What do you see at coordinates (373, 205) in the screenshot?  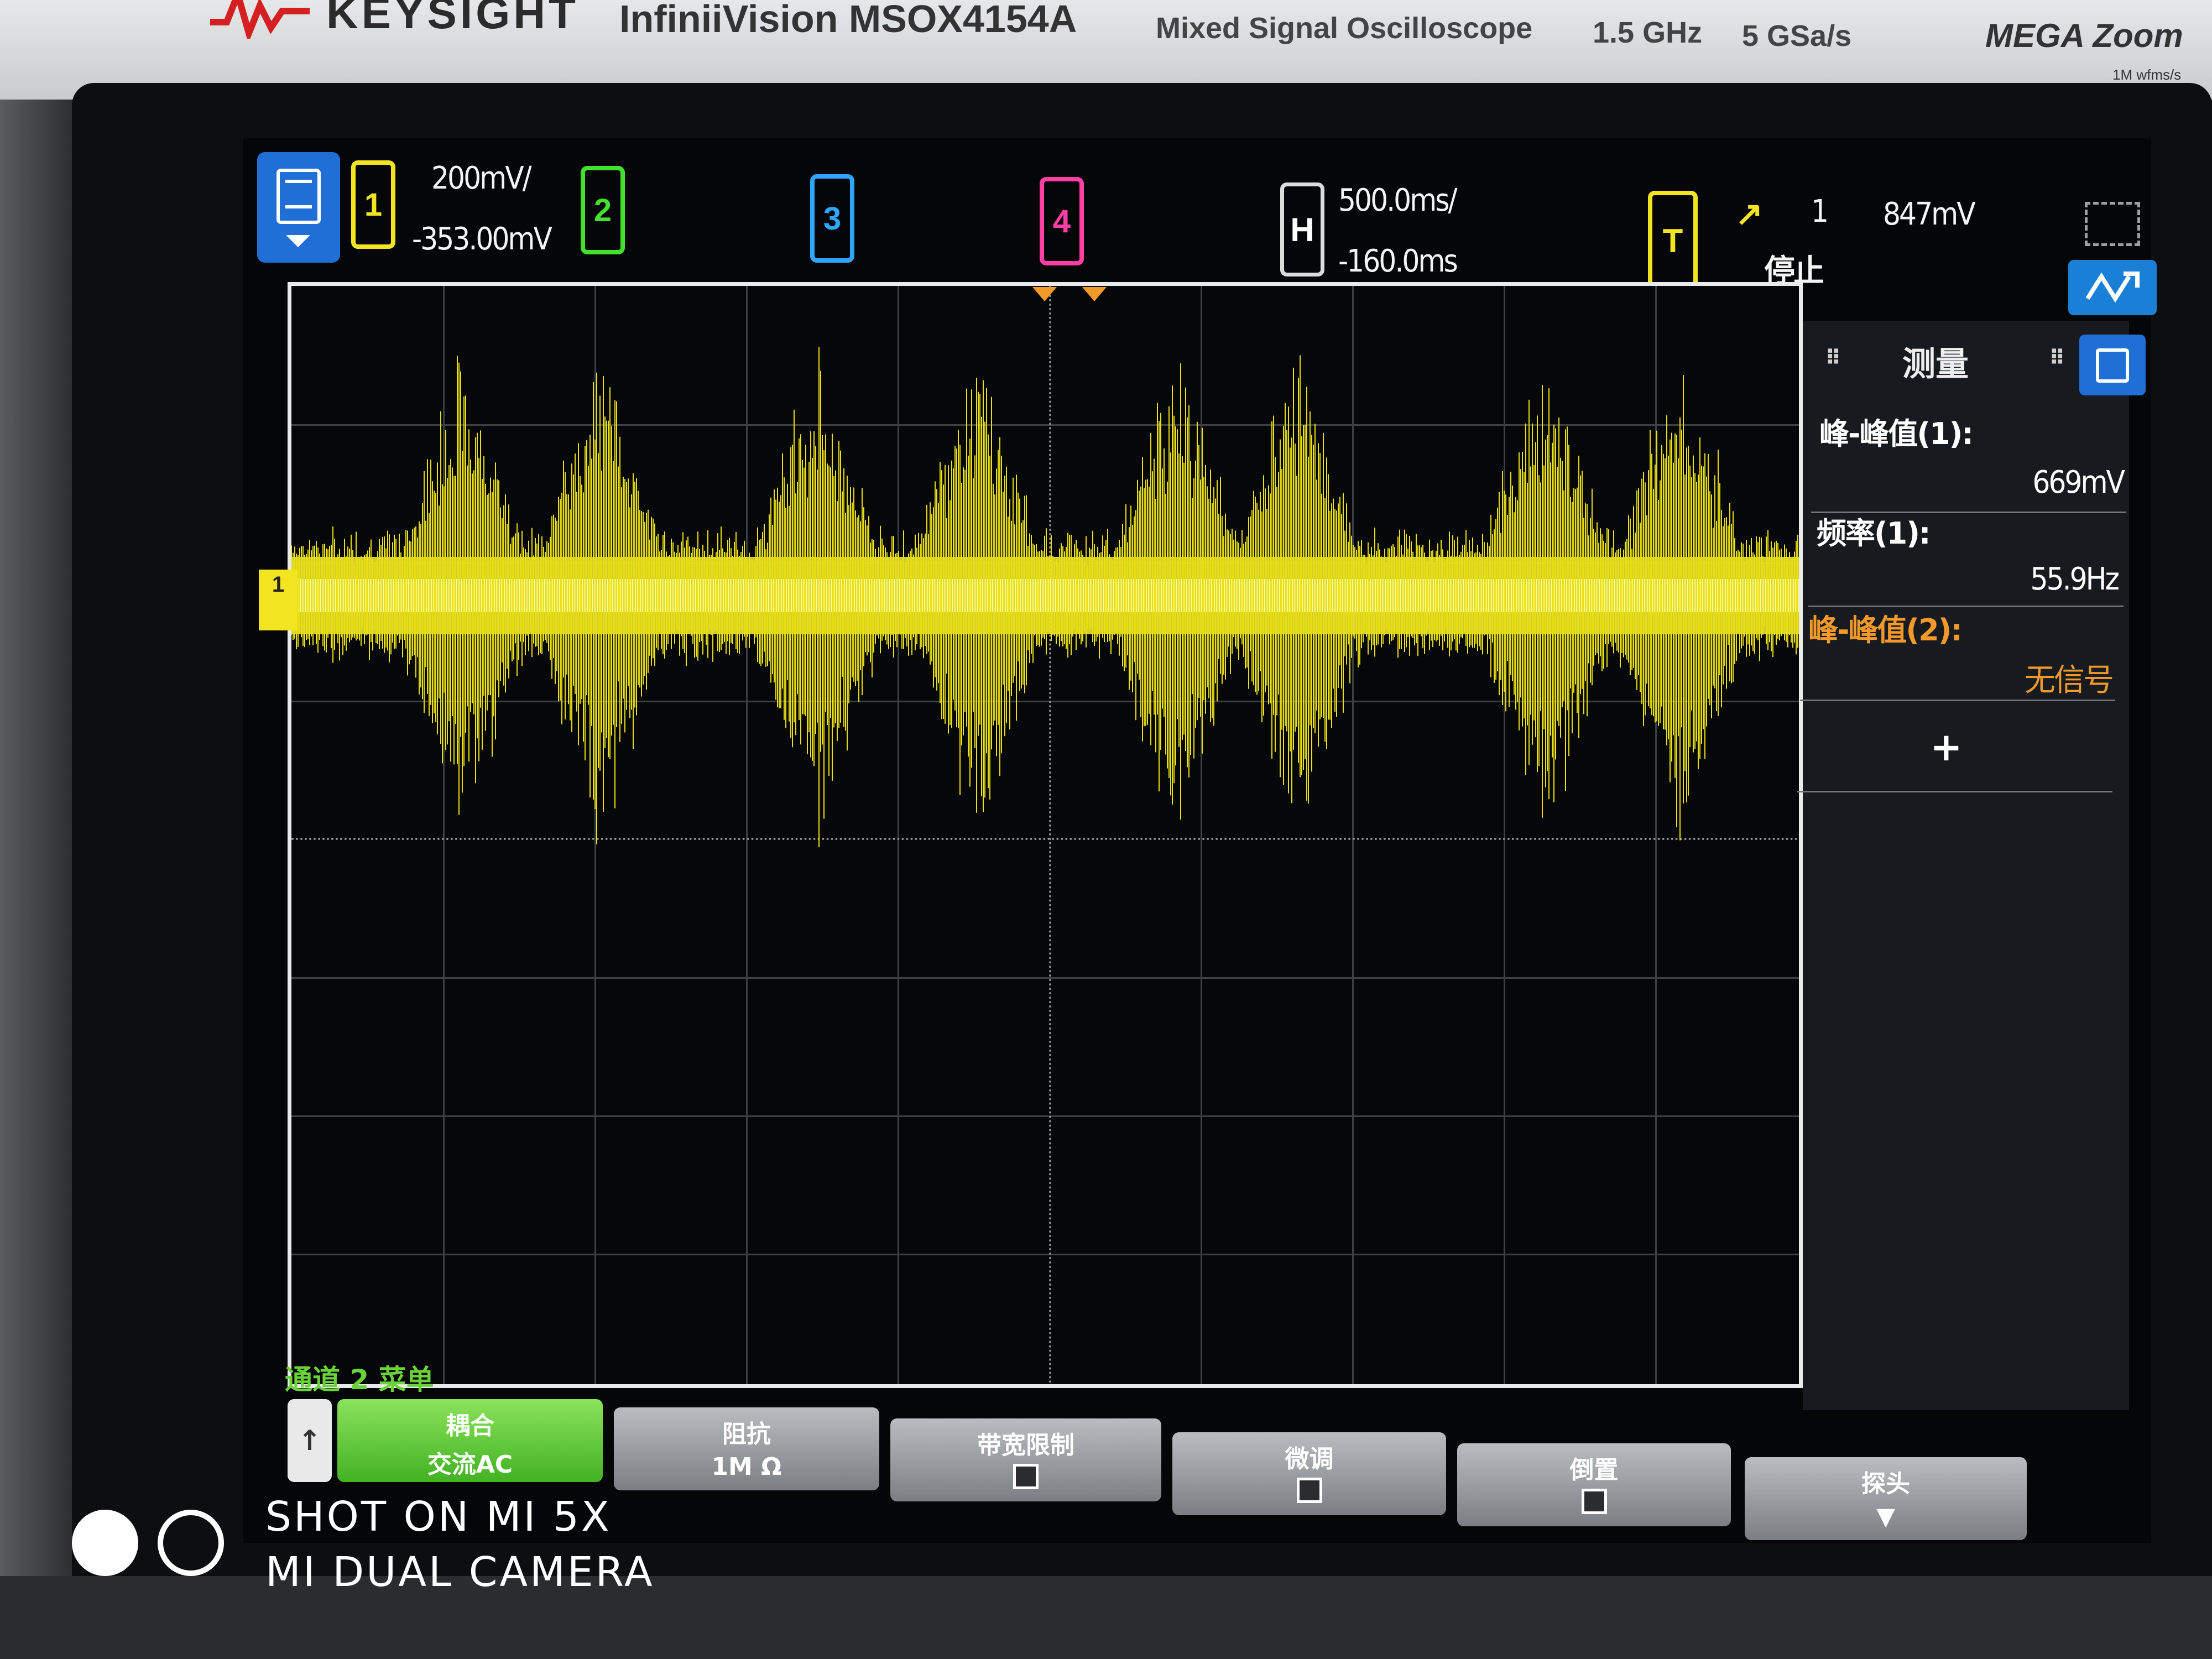 I see `channel-1-indicator: 1` at bounding box center [373, 205].